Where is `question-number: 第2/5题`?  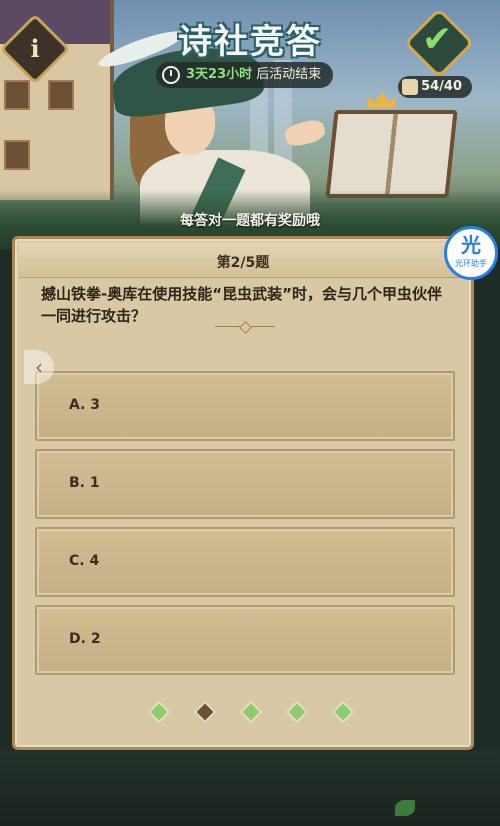
question-number: 第2/5题 is located at coordinates (243, 263).